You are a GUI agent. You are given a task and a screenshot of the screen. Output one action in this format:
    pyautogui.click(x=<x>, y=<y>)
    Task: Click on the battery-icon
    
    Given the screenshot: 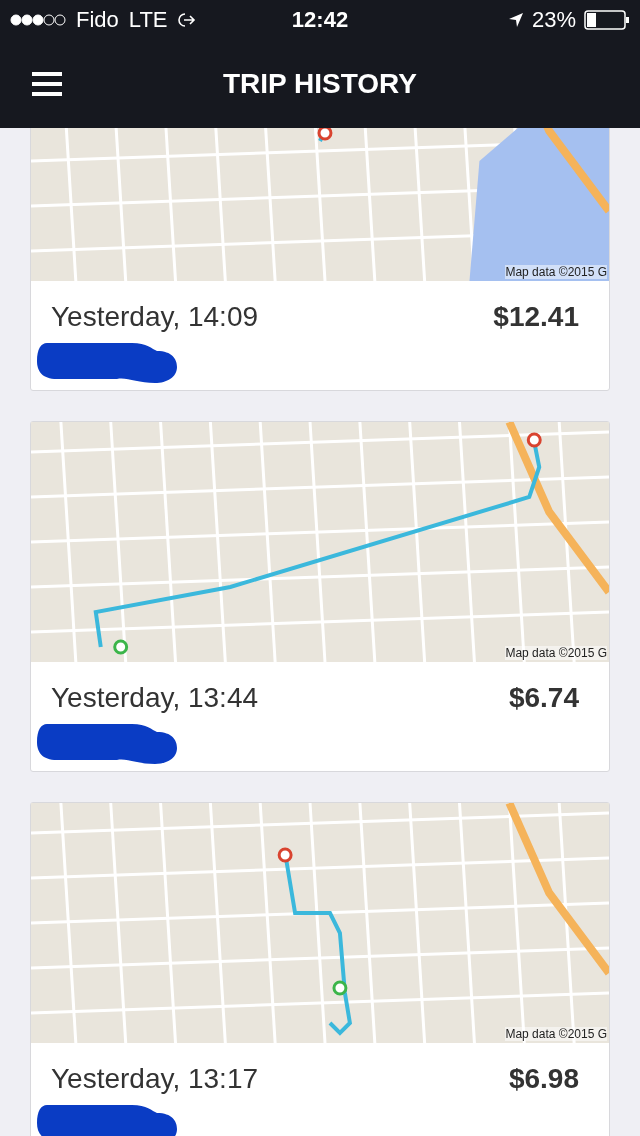 What is the action you would take?
    pyautogui.click(x=607, y=20)
    